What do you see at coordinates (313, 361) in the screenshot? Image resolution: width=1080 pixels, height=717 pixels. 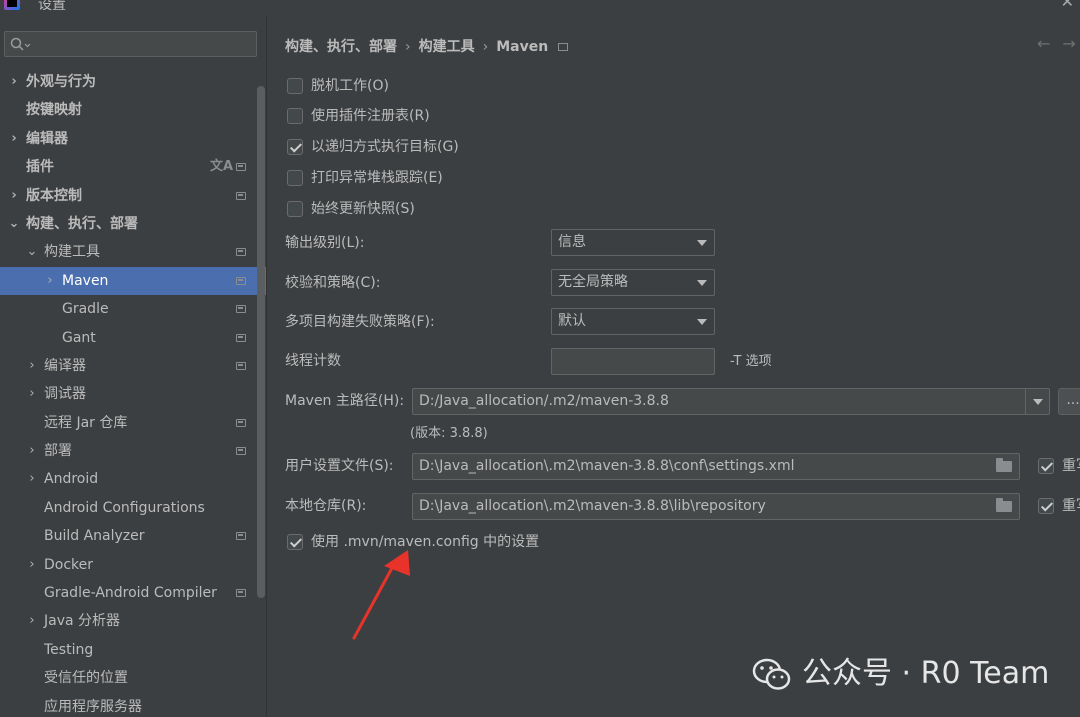 I see `thread-count-label: 线程计数` at bounding box center [313, 361].